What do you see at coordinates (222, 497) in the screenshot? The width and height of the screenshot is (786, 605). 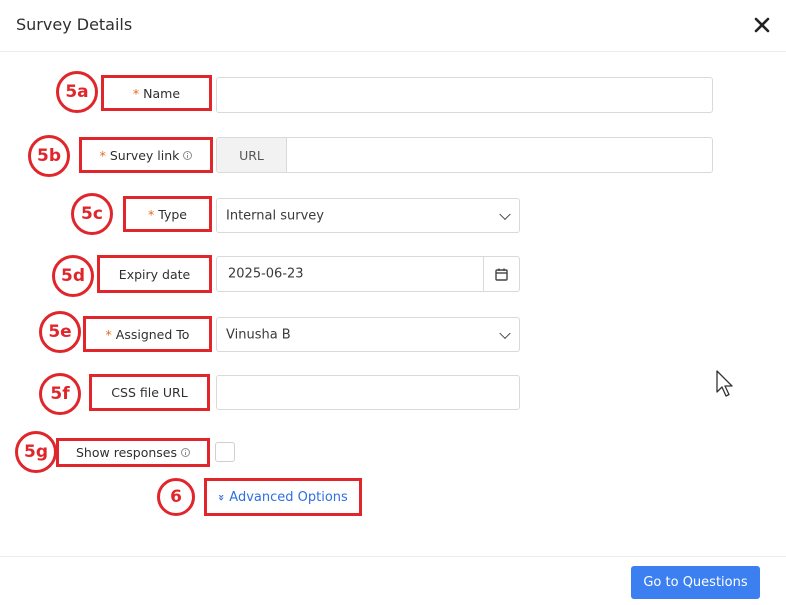 I see `double-chevron-down-icon: »` at bounding box center [222, 497].